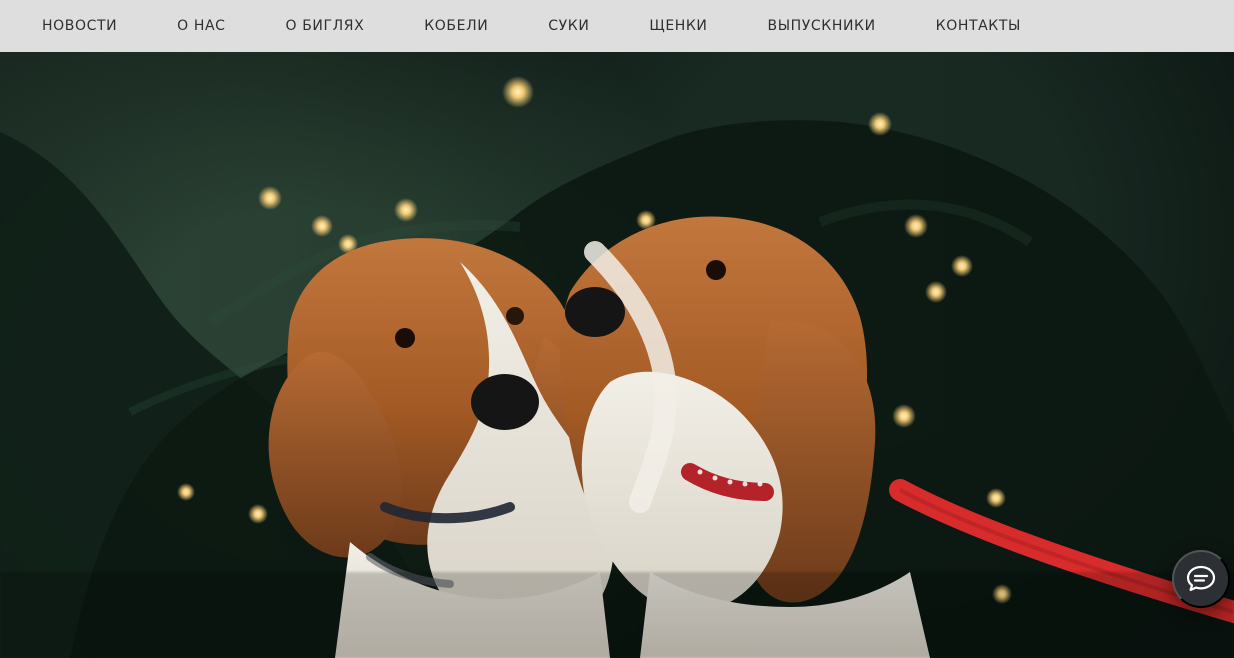  Describe the element at coordinates (822, 26) in the screenshot. I see `nav-item-graduates: ВЫПУСКНИКИ` at that location.